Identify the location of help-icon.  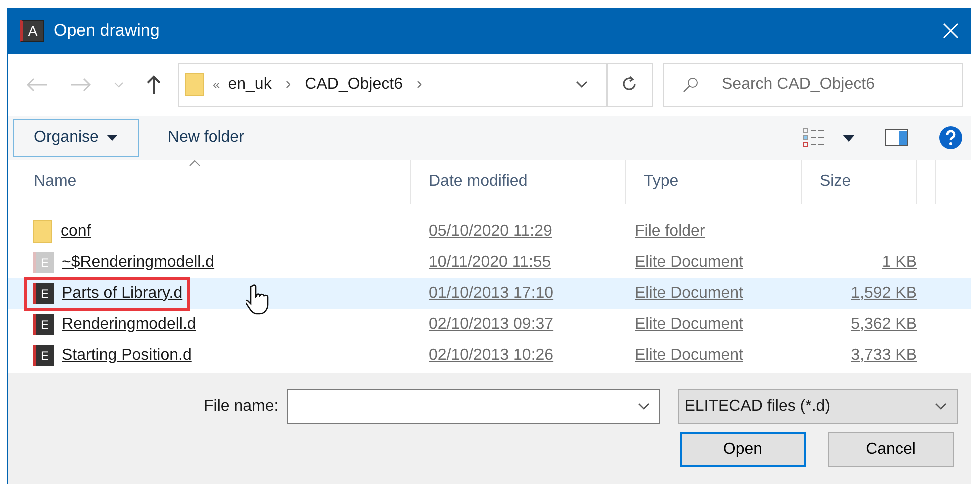
(951, 138).